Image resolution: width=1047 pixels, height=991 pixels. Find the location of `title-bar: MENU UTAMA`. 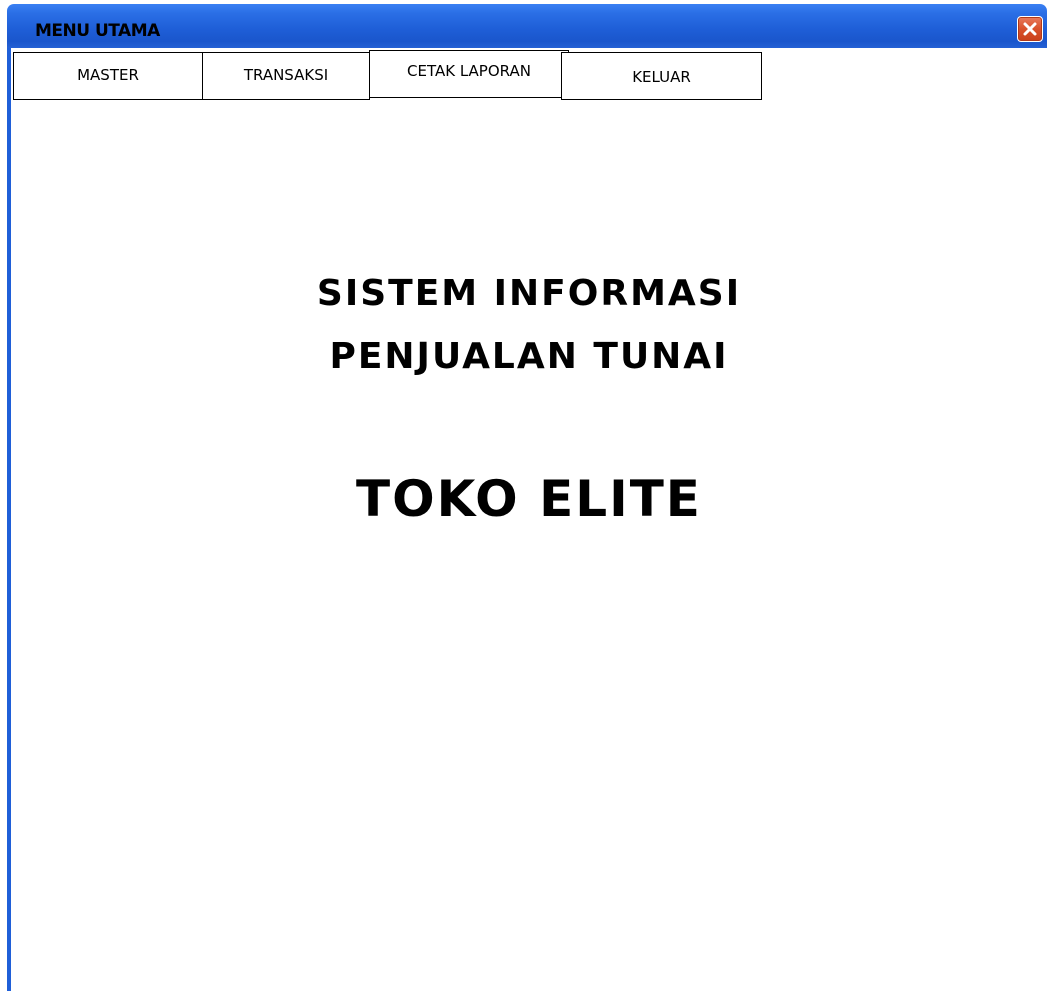

title-bar: MENU UTAMA is located at coordinates (527, 26).